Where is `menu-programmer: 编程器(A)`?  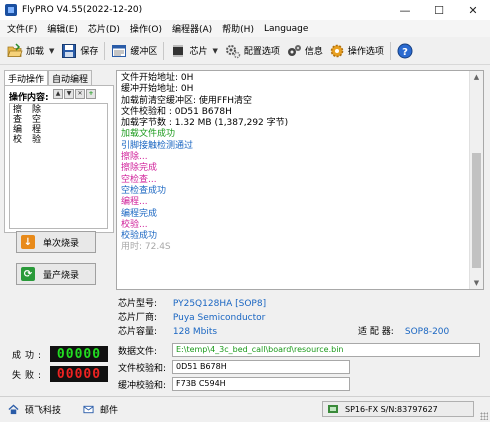 menu-programmer: 编程器(A) is located at coordinates (192, 28).